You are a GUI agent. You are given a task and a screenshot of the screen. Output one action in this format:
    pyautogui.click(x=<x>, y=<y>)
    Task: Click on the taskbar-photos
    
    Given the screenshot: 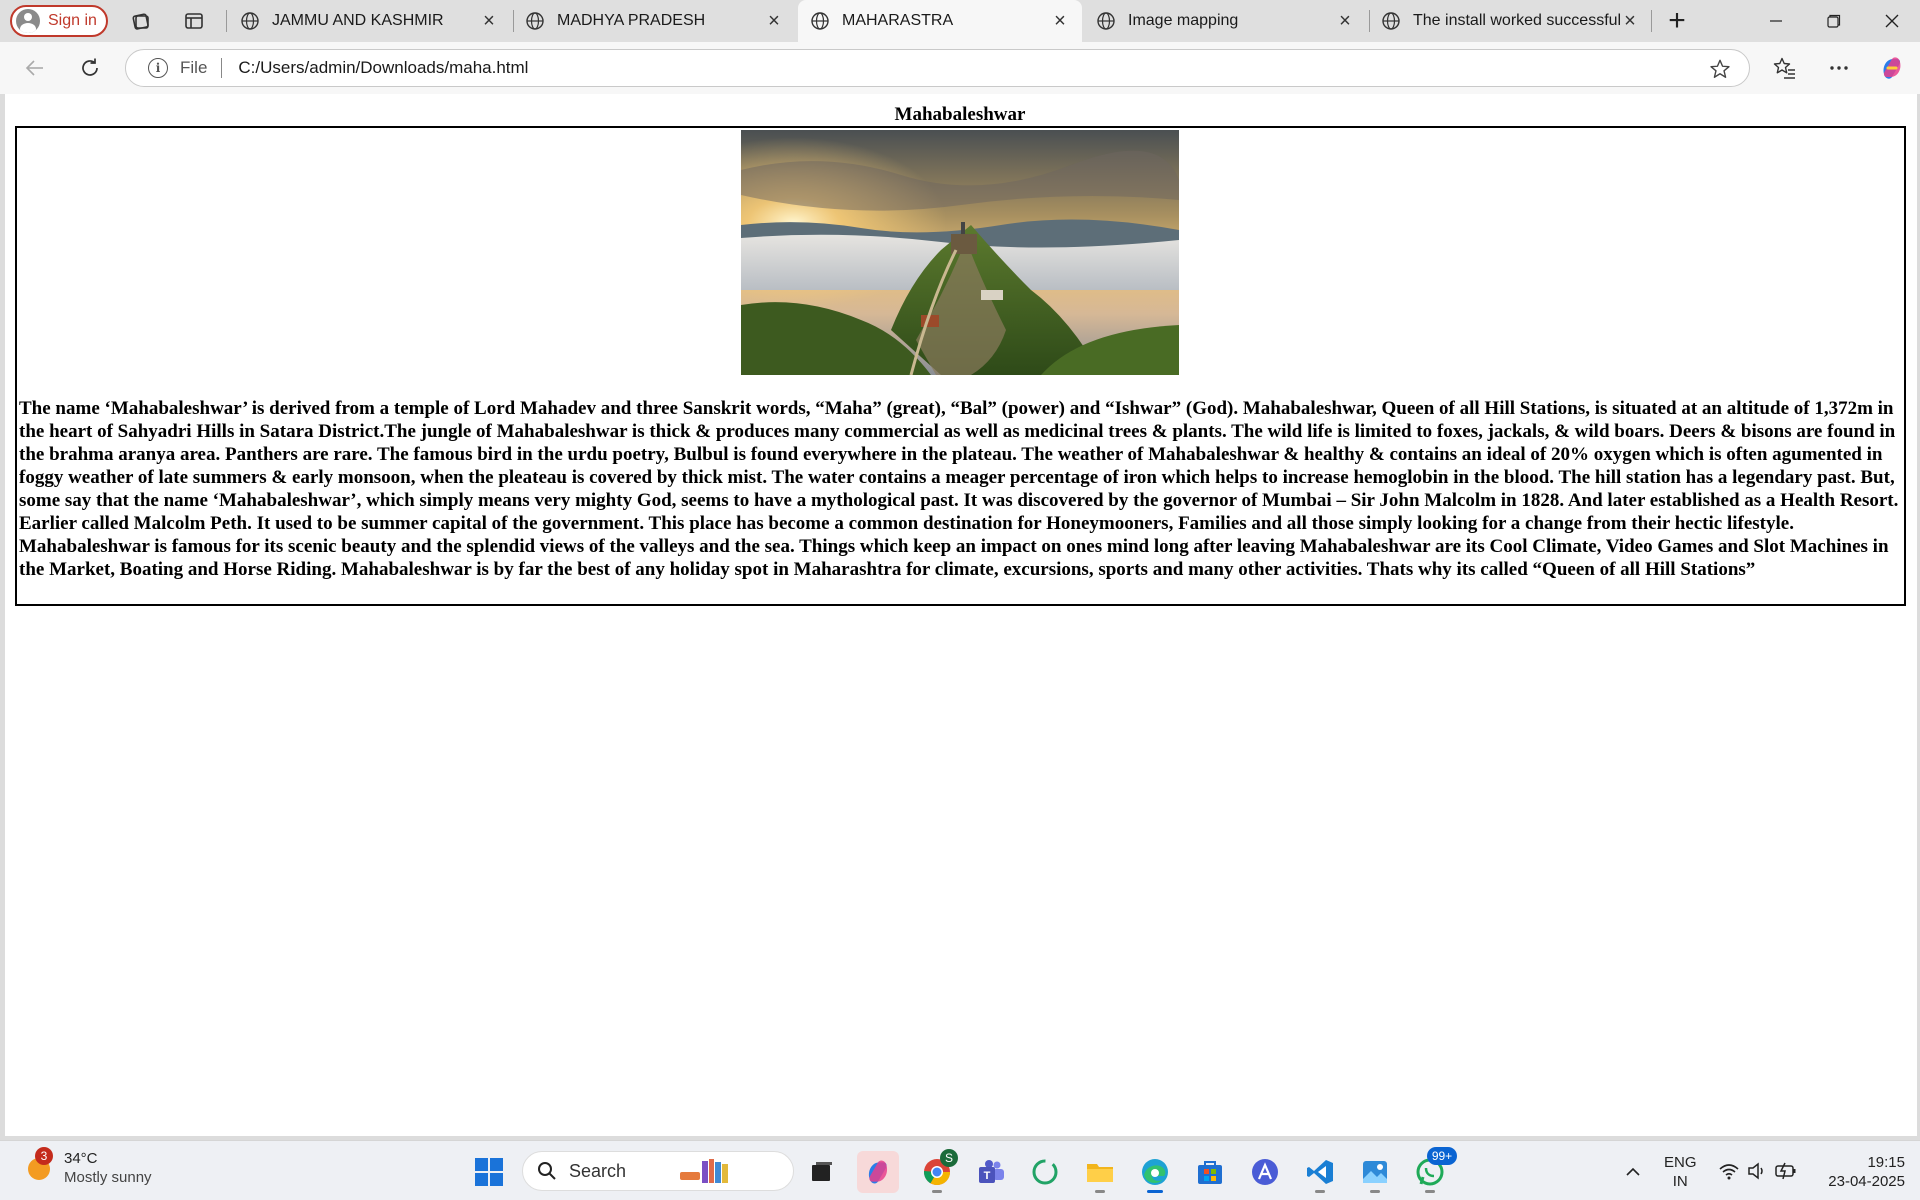 What is the action you would take?
    pyautogui.click(x=1375, y=1172)
    